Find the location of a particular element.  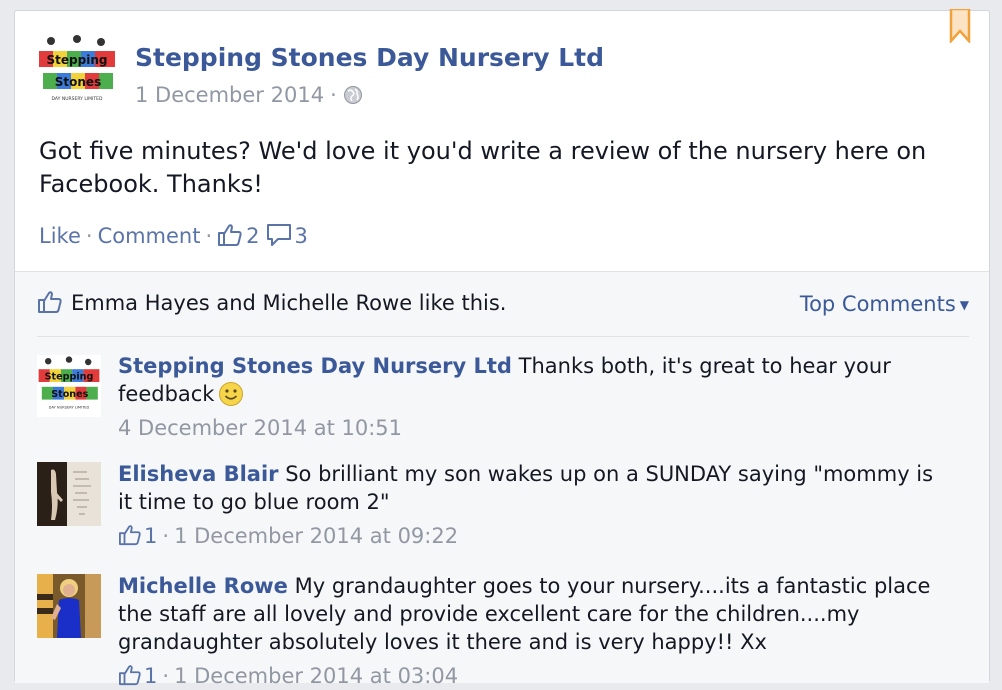

comment-link: Comment is located at coordinates (149, 236).